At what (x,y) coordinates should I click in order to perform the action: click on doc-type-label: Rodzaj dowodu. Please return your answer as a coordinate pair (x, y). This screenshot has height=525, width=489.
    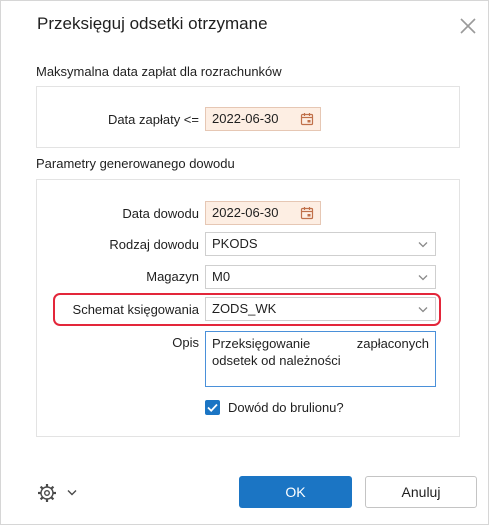
    Looking at the image, I should click on (154, 244).